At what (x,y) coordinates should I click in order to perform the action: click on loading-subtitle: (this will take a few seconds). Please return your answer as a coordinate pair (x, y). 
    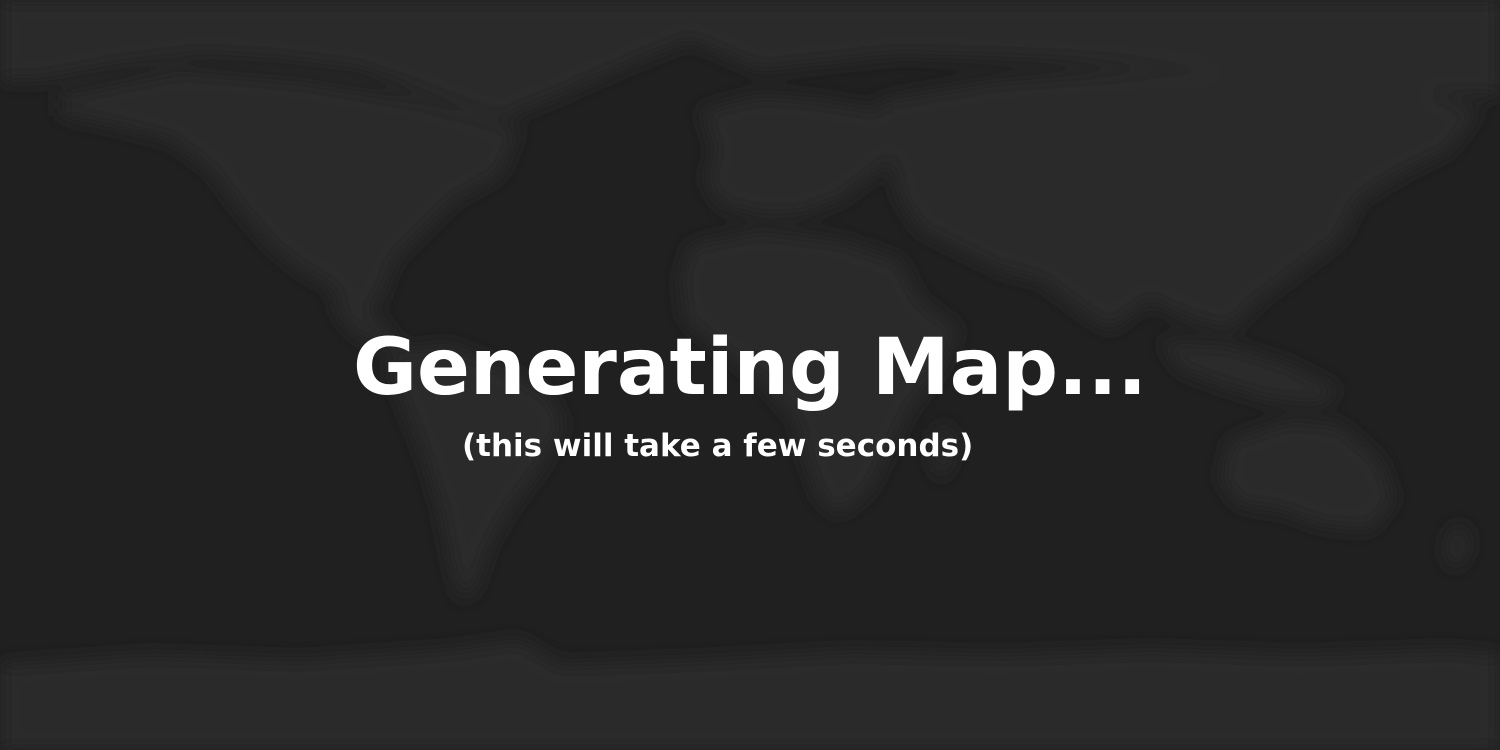
    Looking at the image, I should click on (718, 446).